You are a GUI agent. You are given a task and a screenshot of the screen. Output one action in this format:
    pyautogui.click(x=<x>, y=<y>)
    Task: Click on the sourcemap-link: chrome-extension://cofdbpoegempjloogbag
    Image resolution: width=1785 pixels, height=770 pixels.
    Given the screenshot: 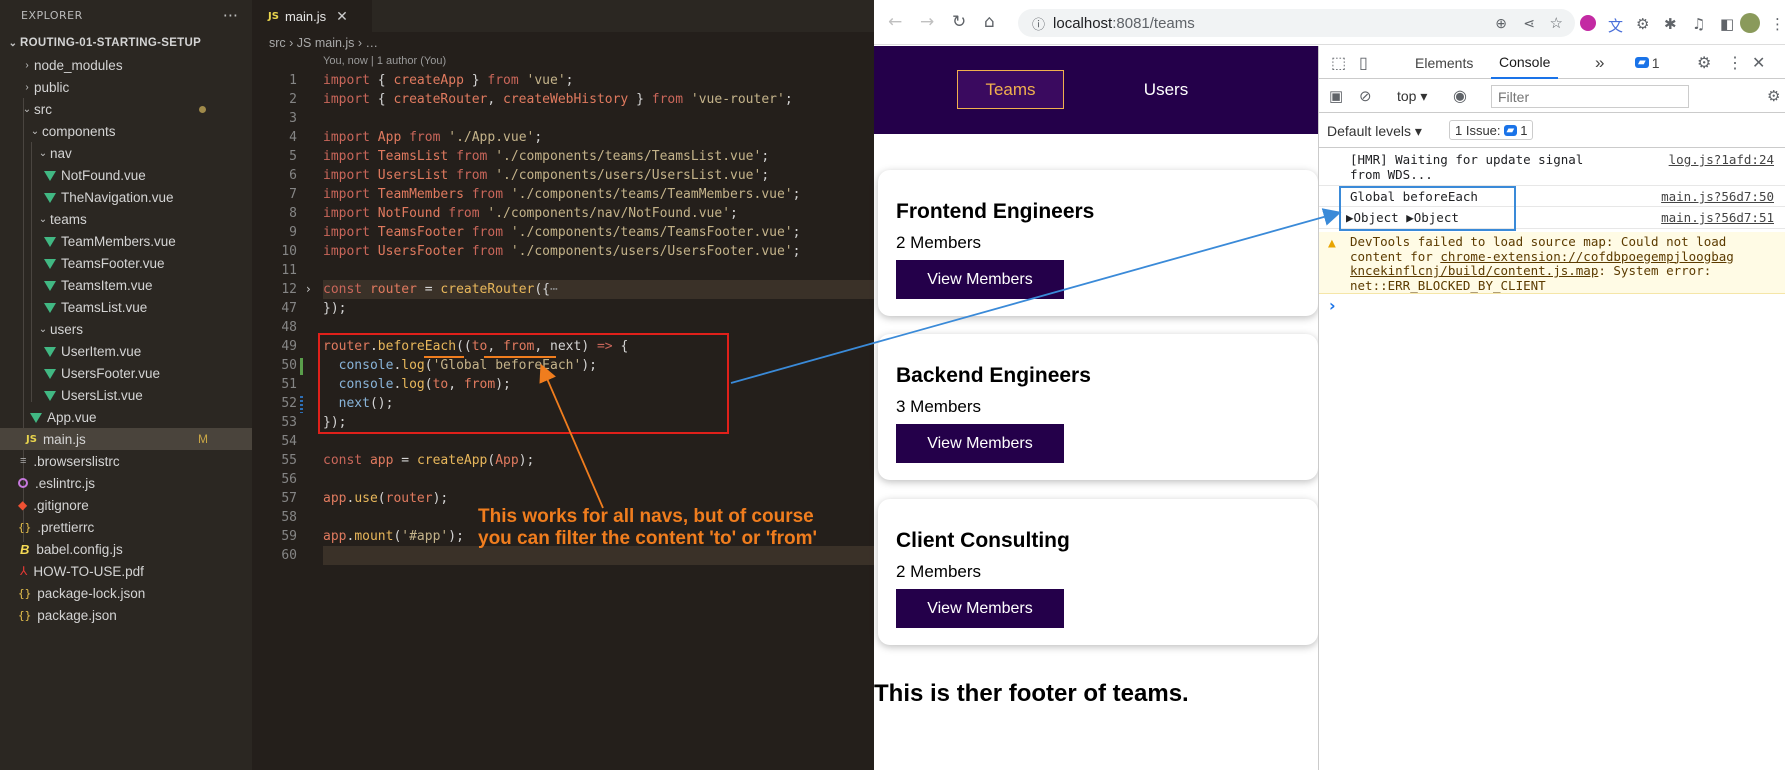 What is the action you would take?
    pyautogui.click(x=1587, y=256)
    